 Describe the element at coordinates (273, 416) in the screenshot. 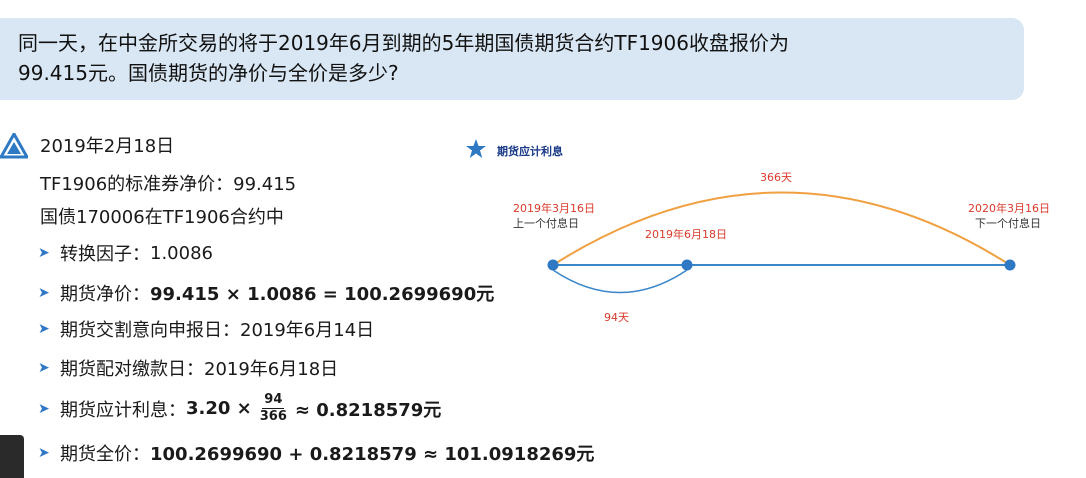

I see `fraction-denominator: 366` at that location.